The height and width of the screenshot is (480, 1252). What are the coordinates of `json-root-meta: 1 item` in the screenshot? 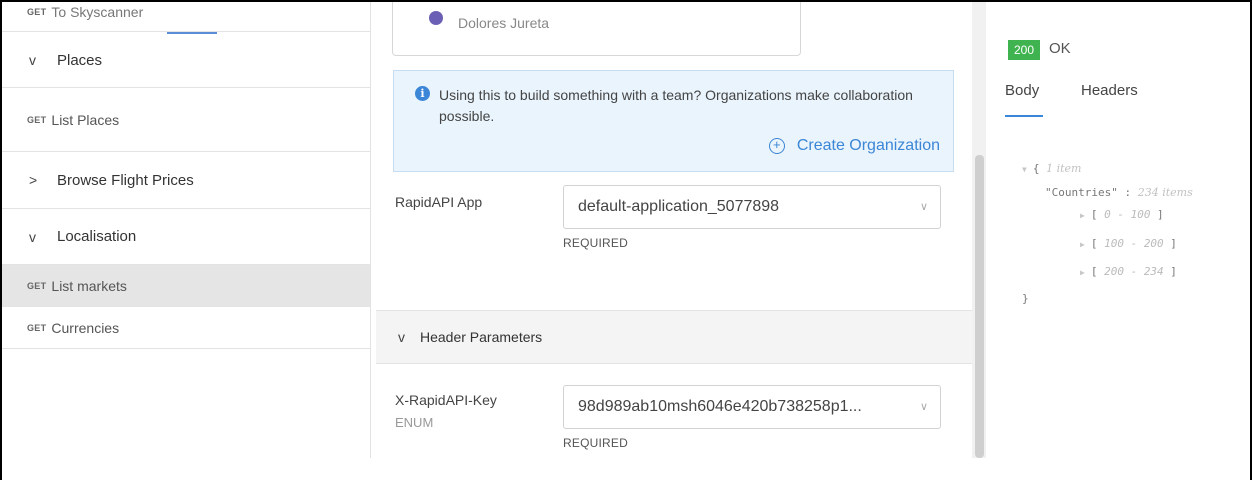 It's located at (1064, 168).